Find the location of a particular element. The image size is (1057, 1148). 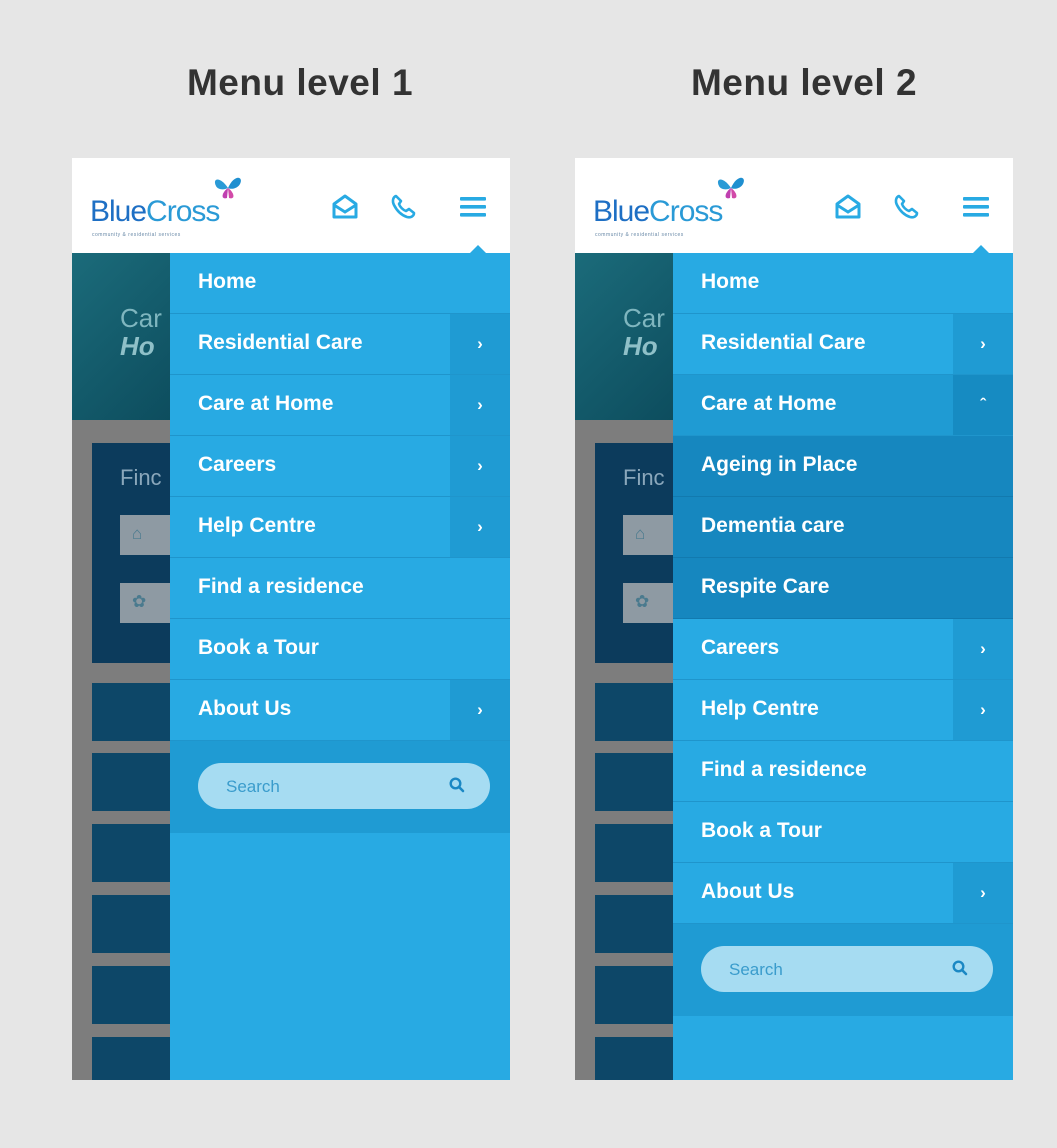

menu-item-care-at-home-expanded: Care at Home ˆ is located at coordinates (843, 405).